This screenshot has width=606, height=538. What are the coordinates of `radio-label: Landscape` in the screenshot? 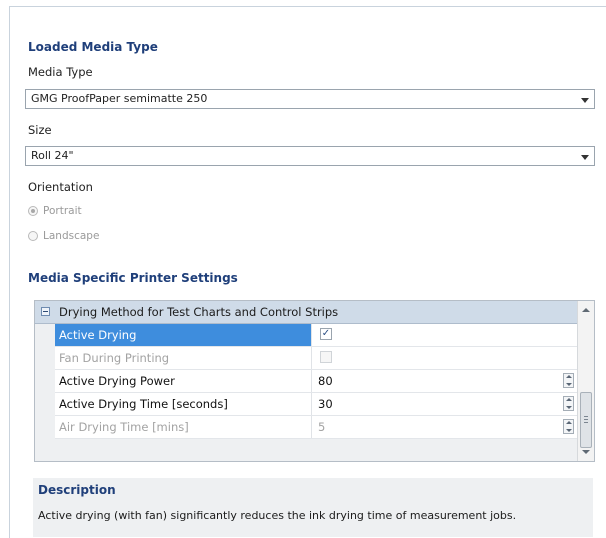 It's located at (71, 236).